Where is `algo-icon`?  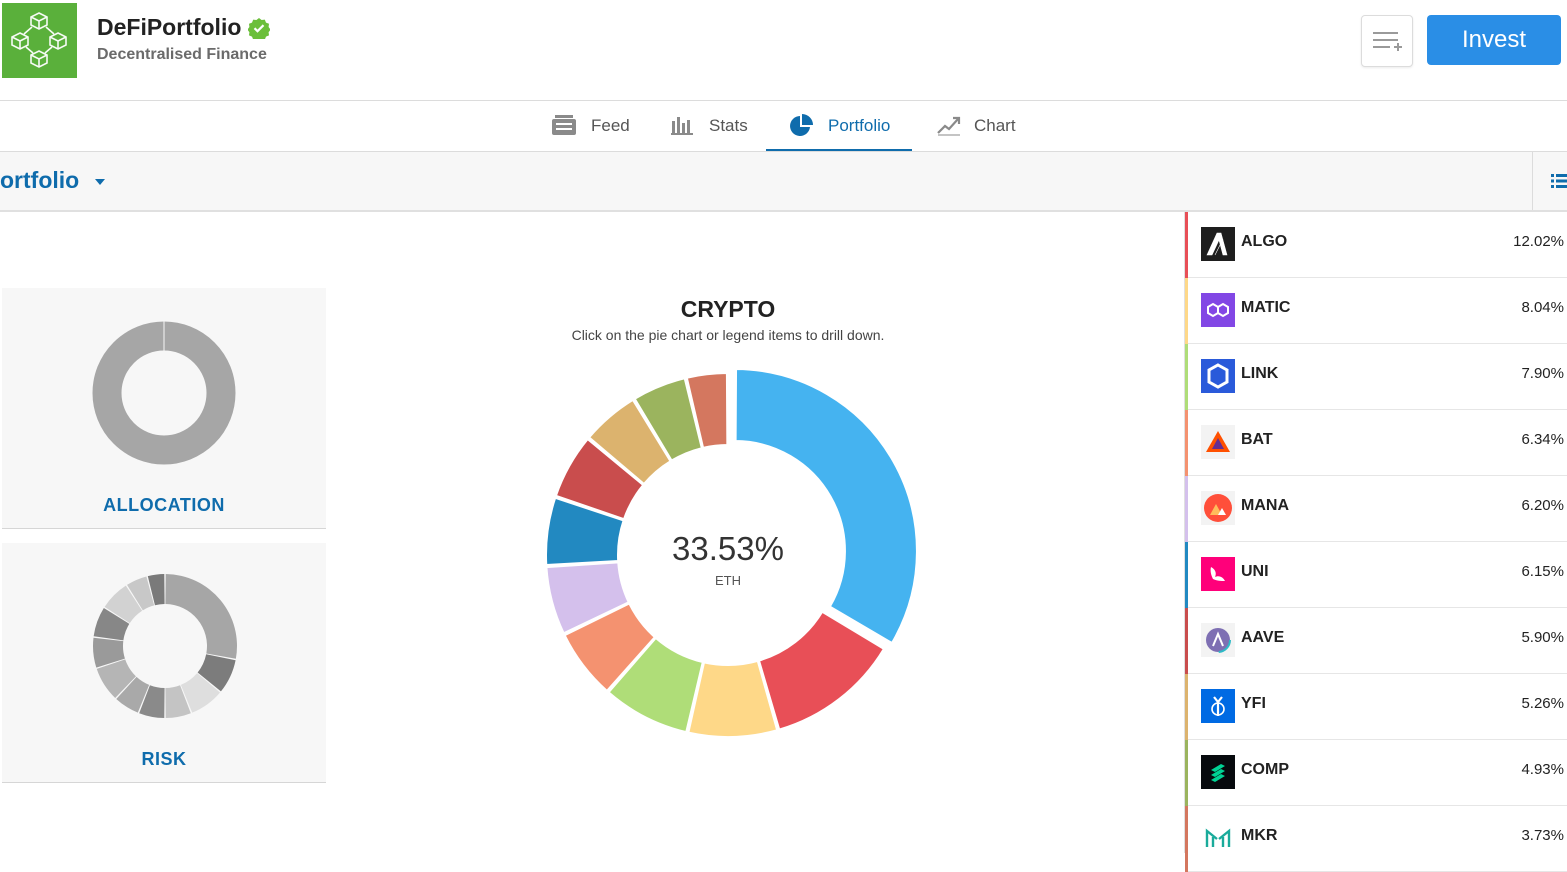
algo-icon is located at coordinates (1218, 244).